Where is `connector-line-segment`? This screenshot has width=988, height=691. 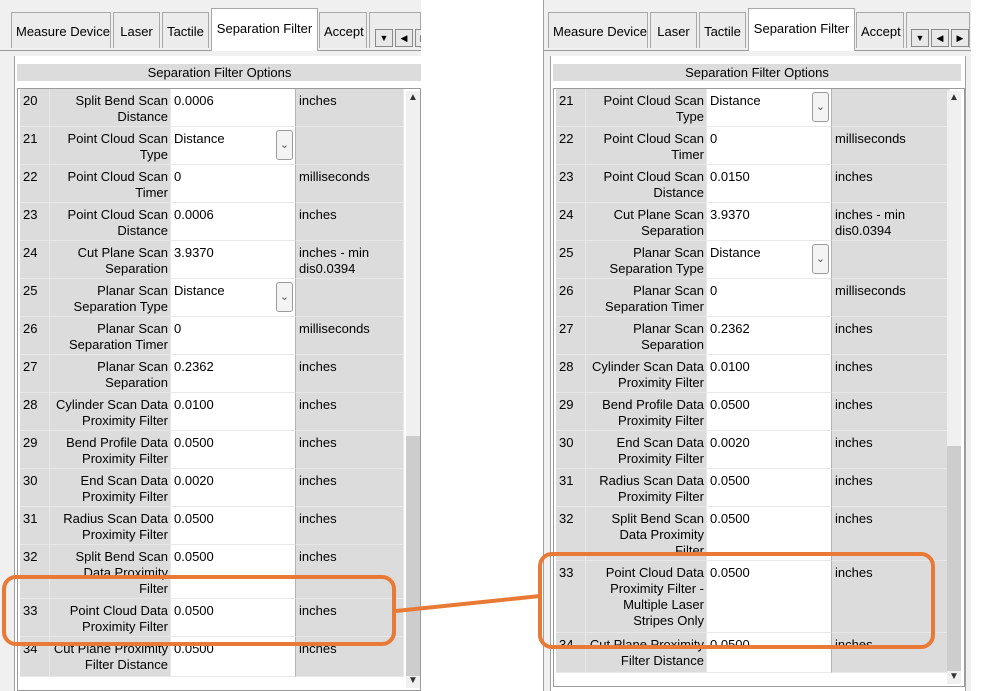
connector-line-segment is located at coordinates (468, 603).